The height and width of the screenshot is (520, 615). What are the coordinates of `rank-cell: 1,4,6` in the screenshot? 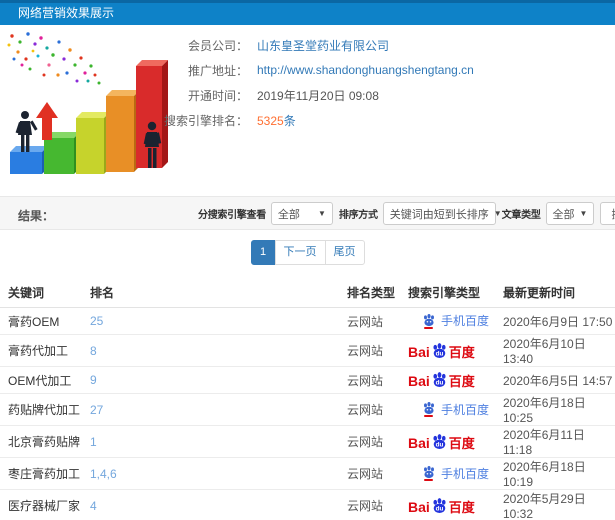 It's located at (210, 473).